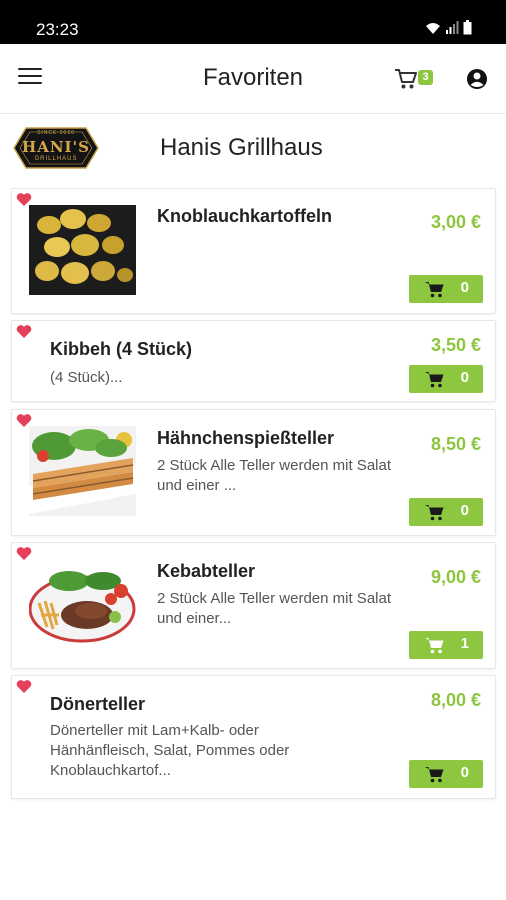  I want to click on item-name: Dönerteller, so click(98, 704).